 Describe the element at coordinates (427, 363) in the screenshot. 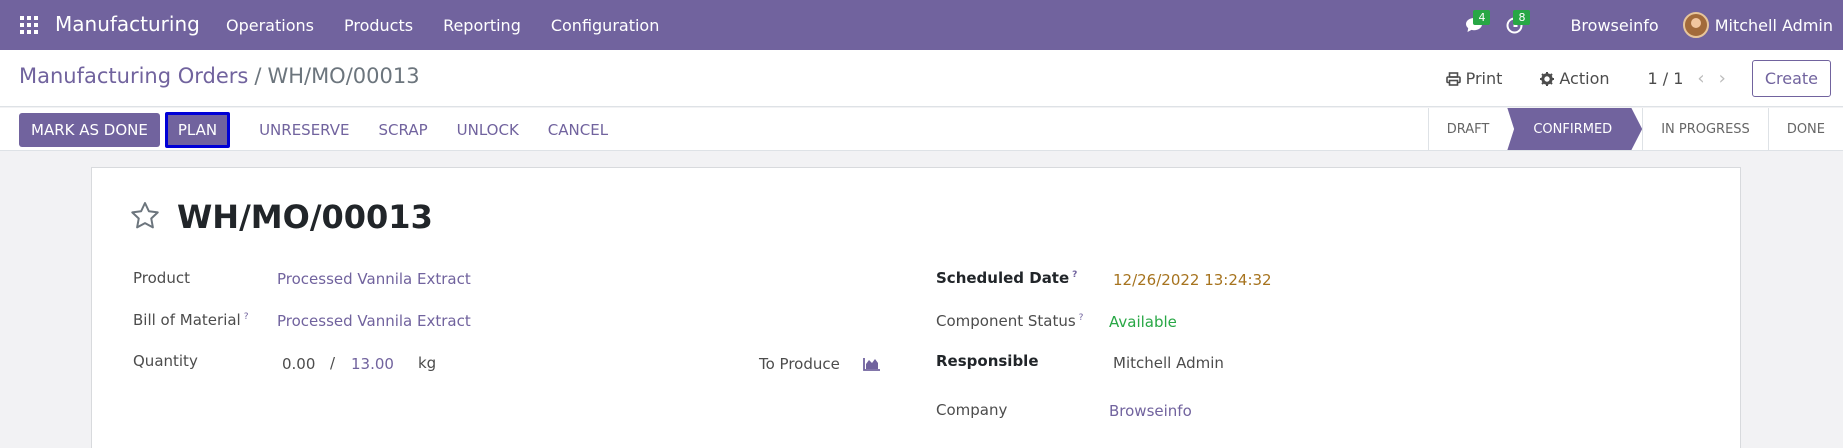

I see `quantity-uom: kg` at that location.